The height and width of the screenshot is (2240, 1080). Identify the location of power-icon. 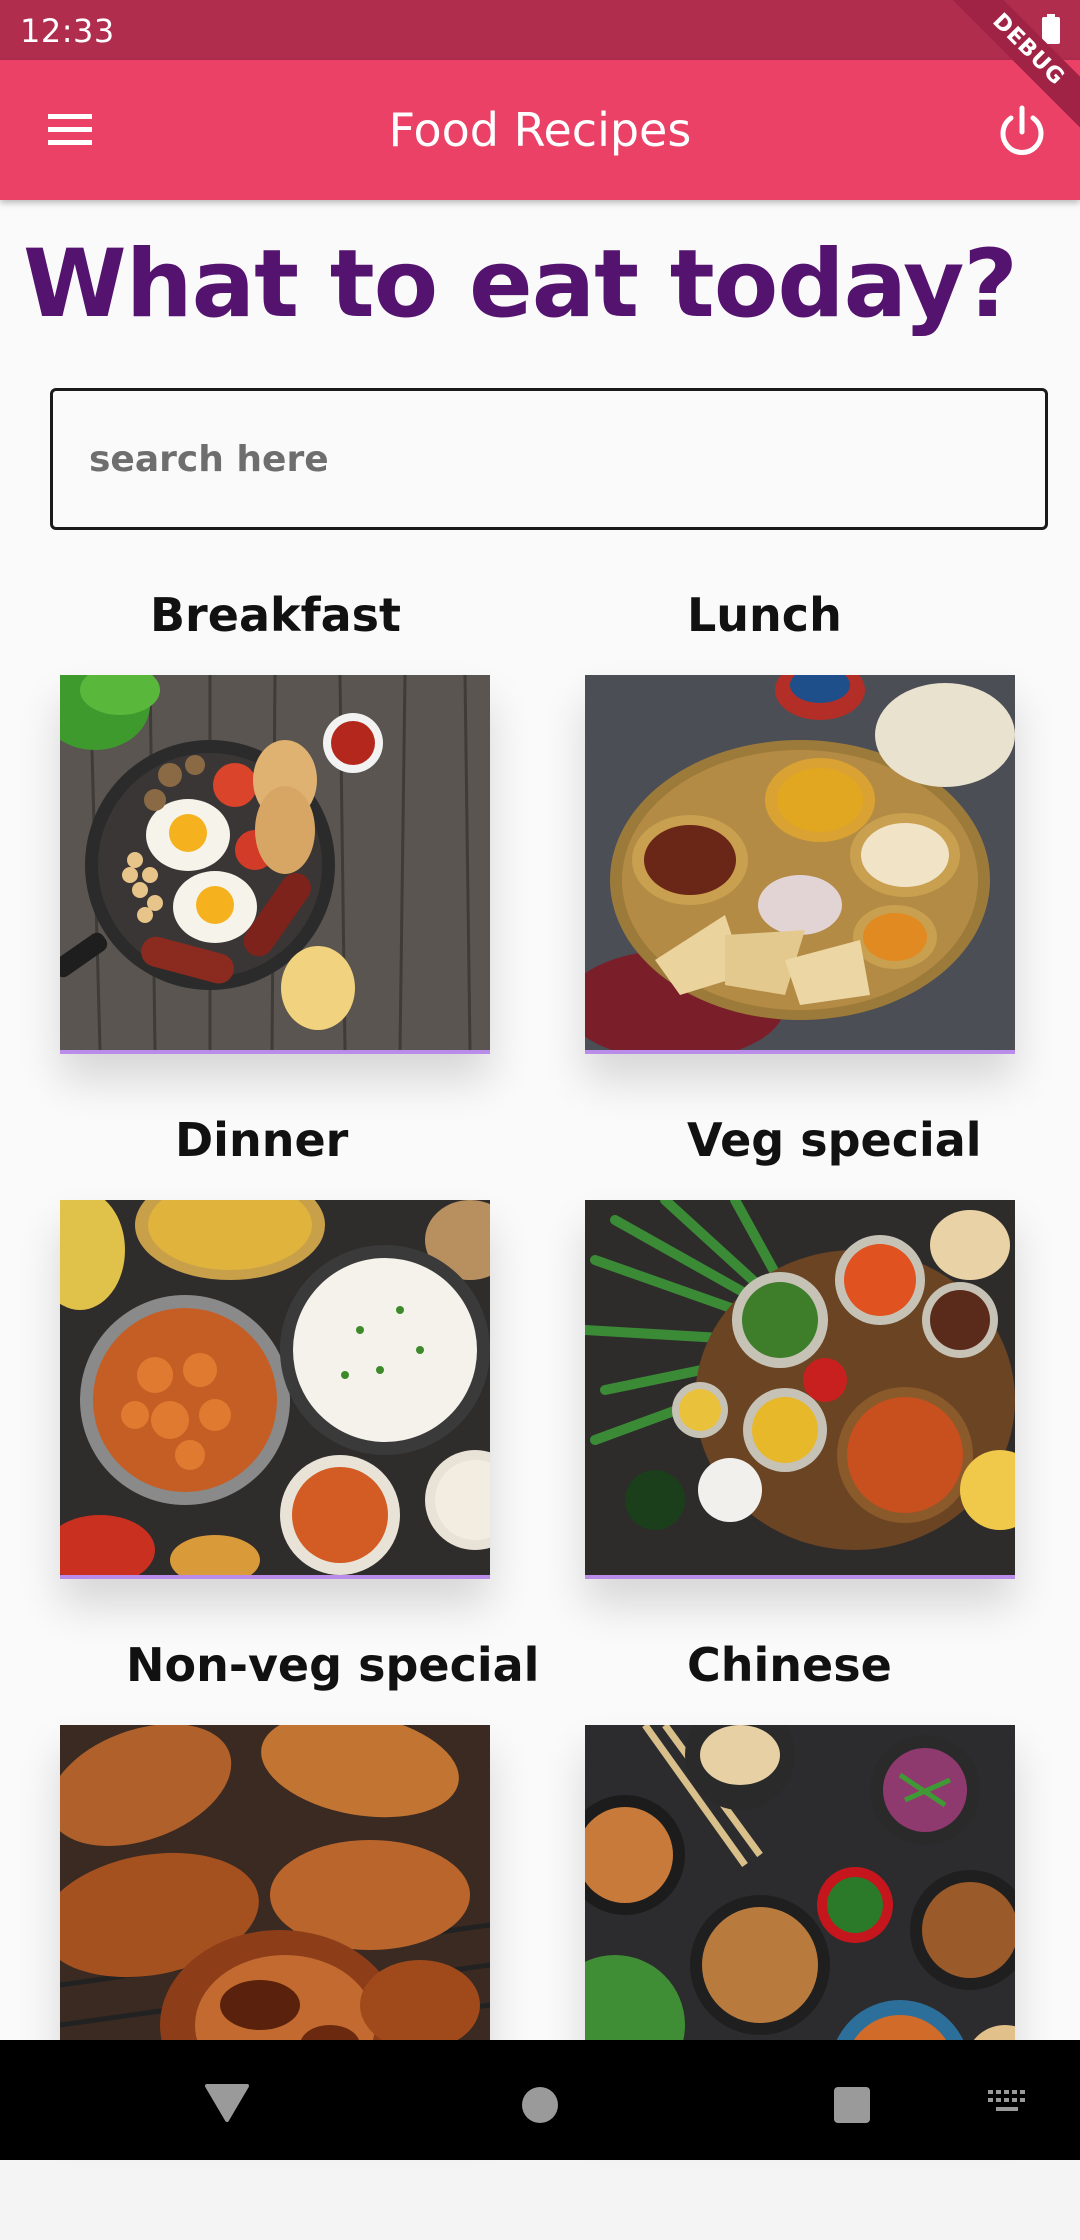
(1022, 130).